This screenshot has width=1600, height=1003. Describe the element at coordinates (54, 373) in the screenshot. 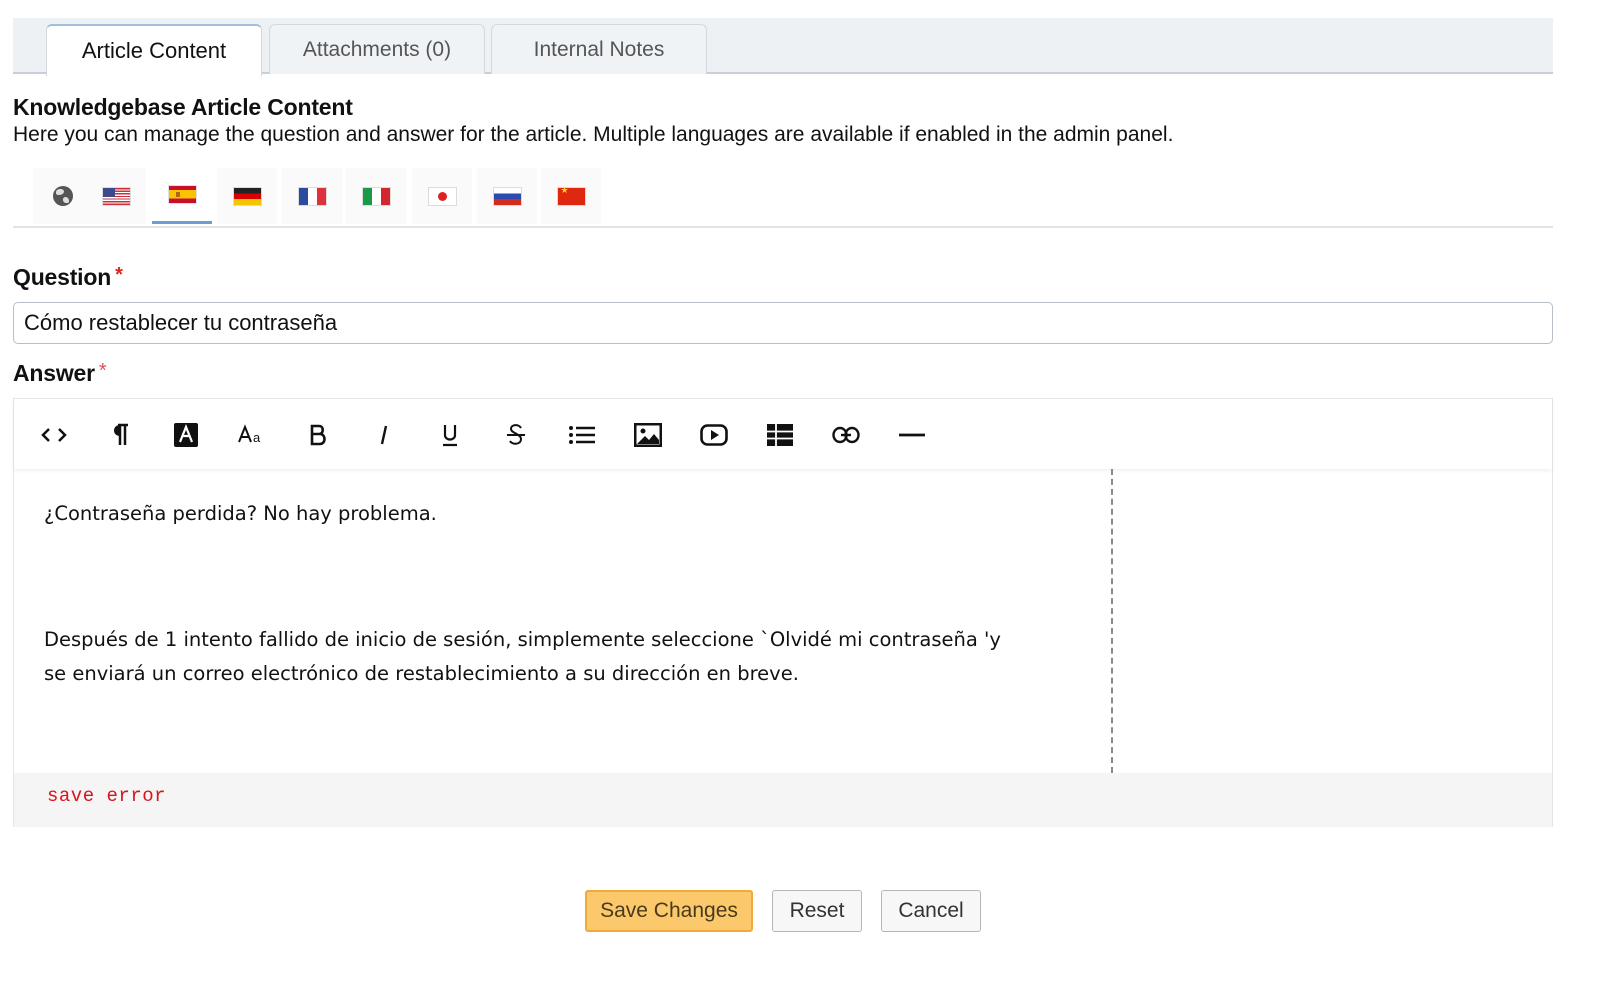

I see `answer-label-text: Answer` at that location.